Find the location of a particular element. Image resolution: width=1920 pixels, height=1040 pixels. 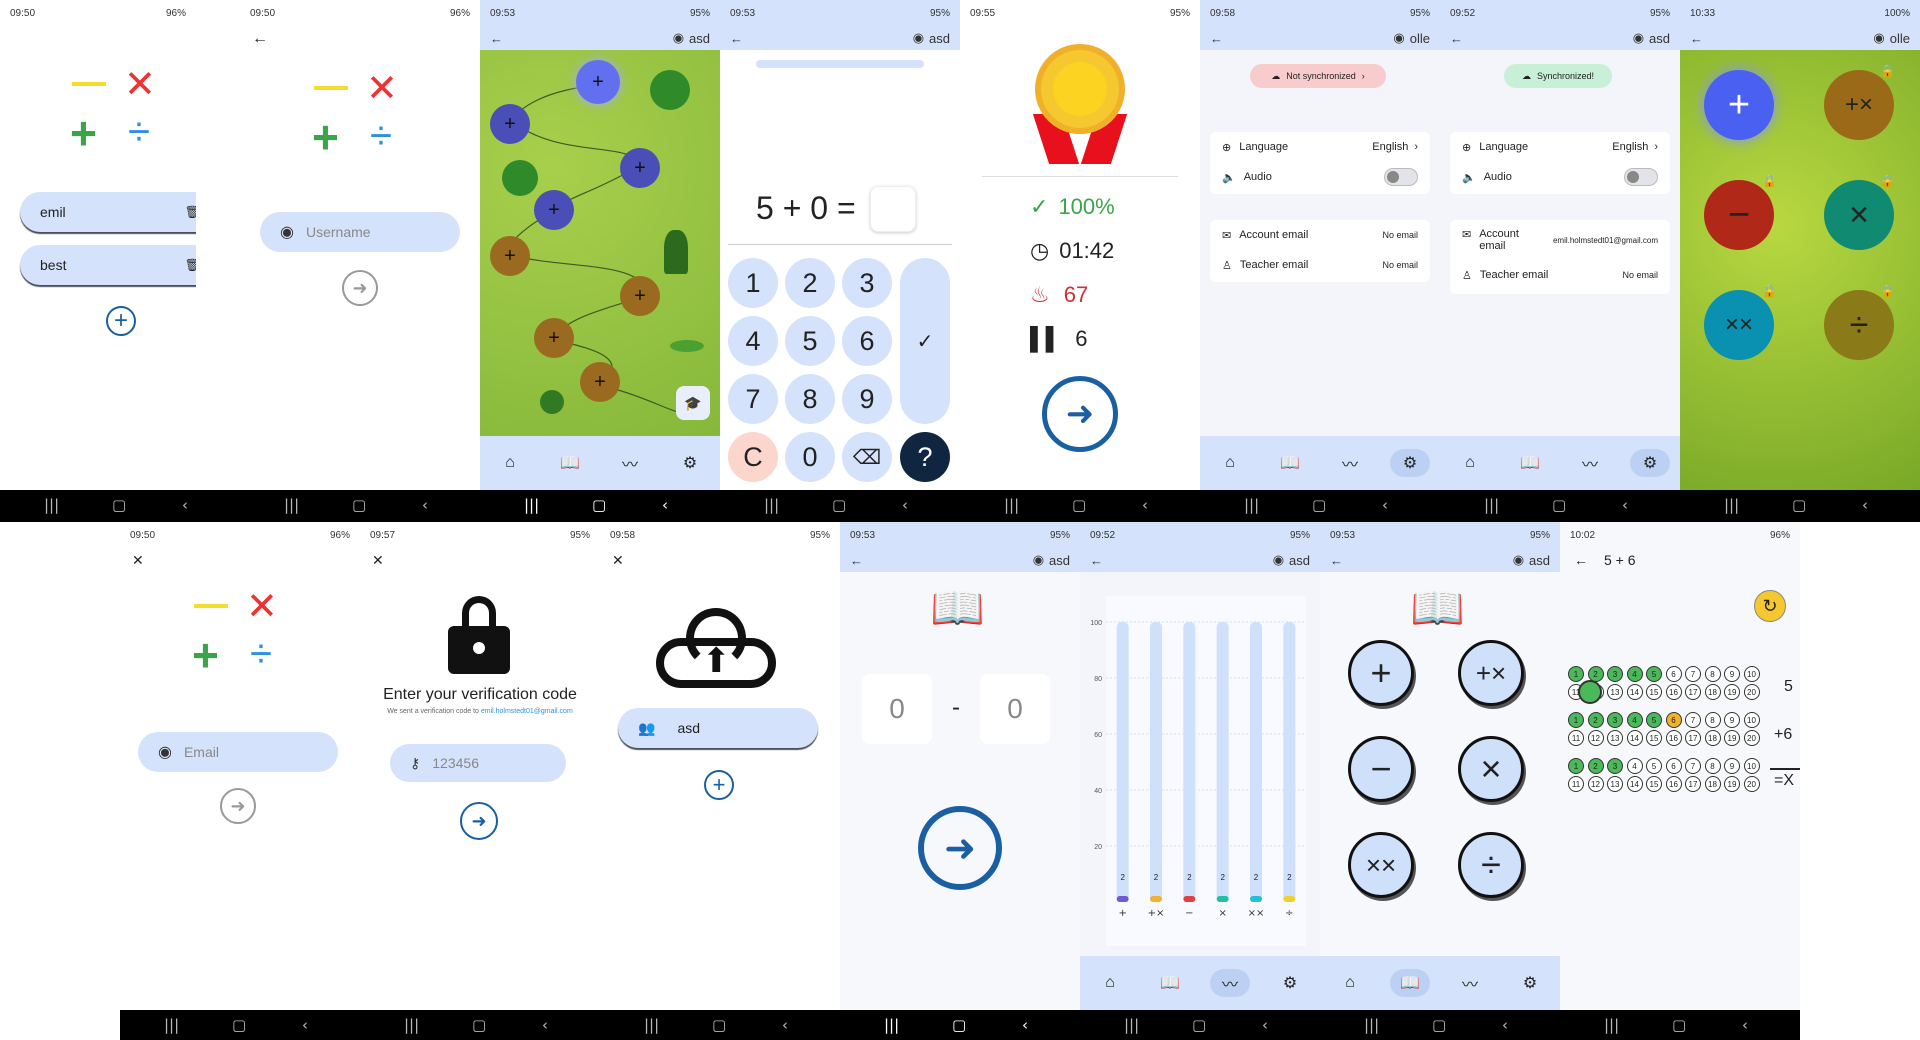

user-item: emil 🗑 is located at coordinates (108, 212).